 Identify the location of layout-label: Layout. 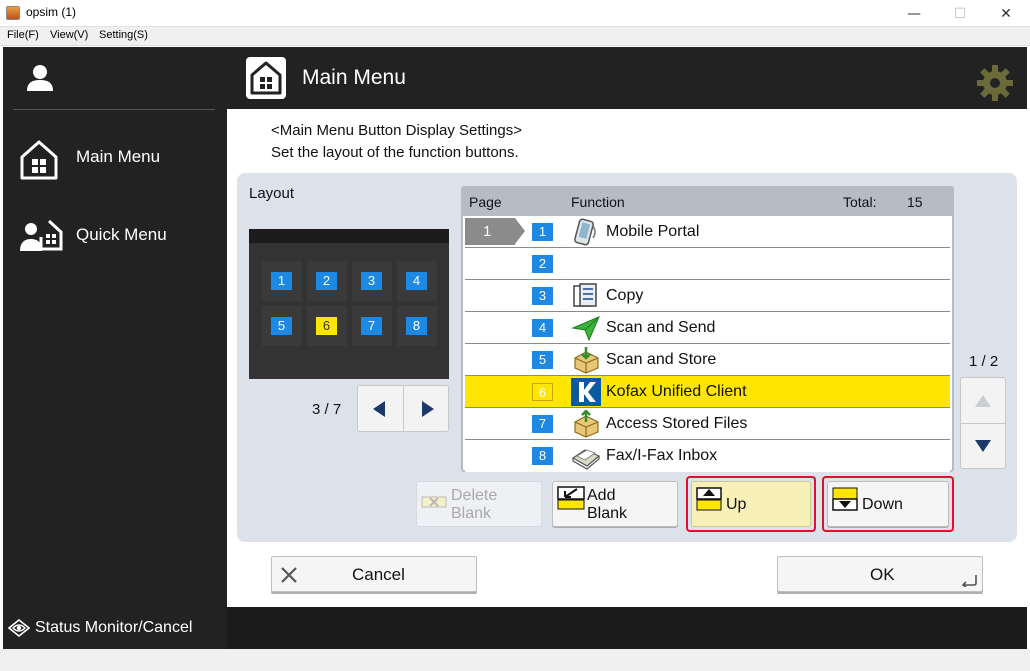
(272, 193).